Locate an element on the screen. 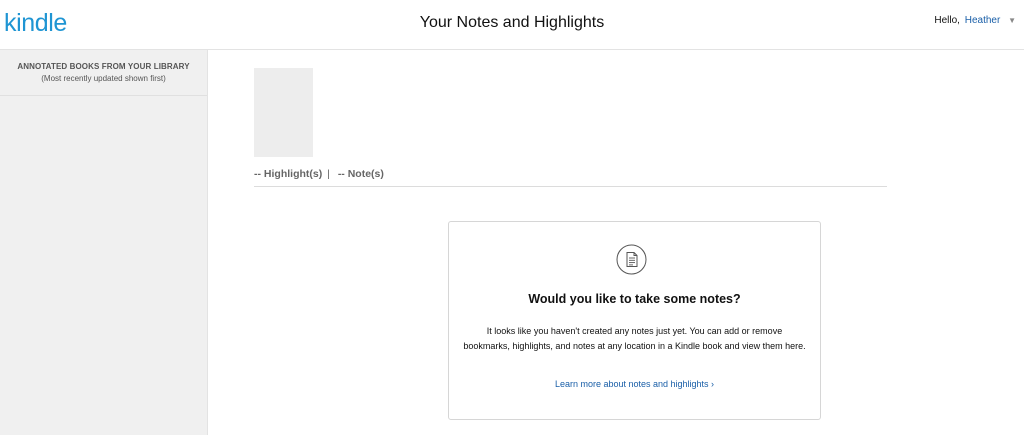 The width and height of the screenshot is (1024, 435). chevron-down-icon: ▼ is located at coordinates (1012, 20).